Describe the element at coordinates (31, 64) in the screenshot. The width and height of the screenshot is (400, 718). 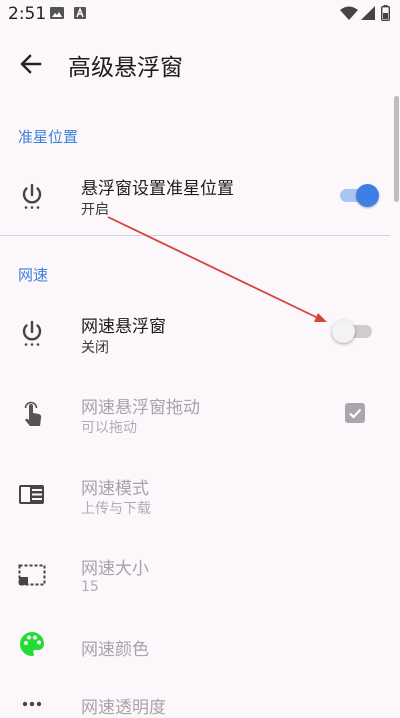
I see `back-arrow-icon` at that location.